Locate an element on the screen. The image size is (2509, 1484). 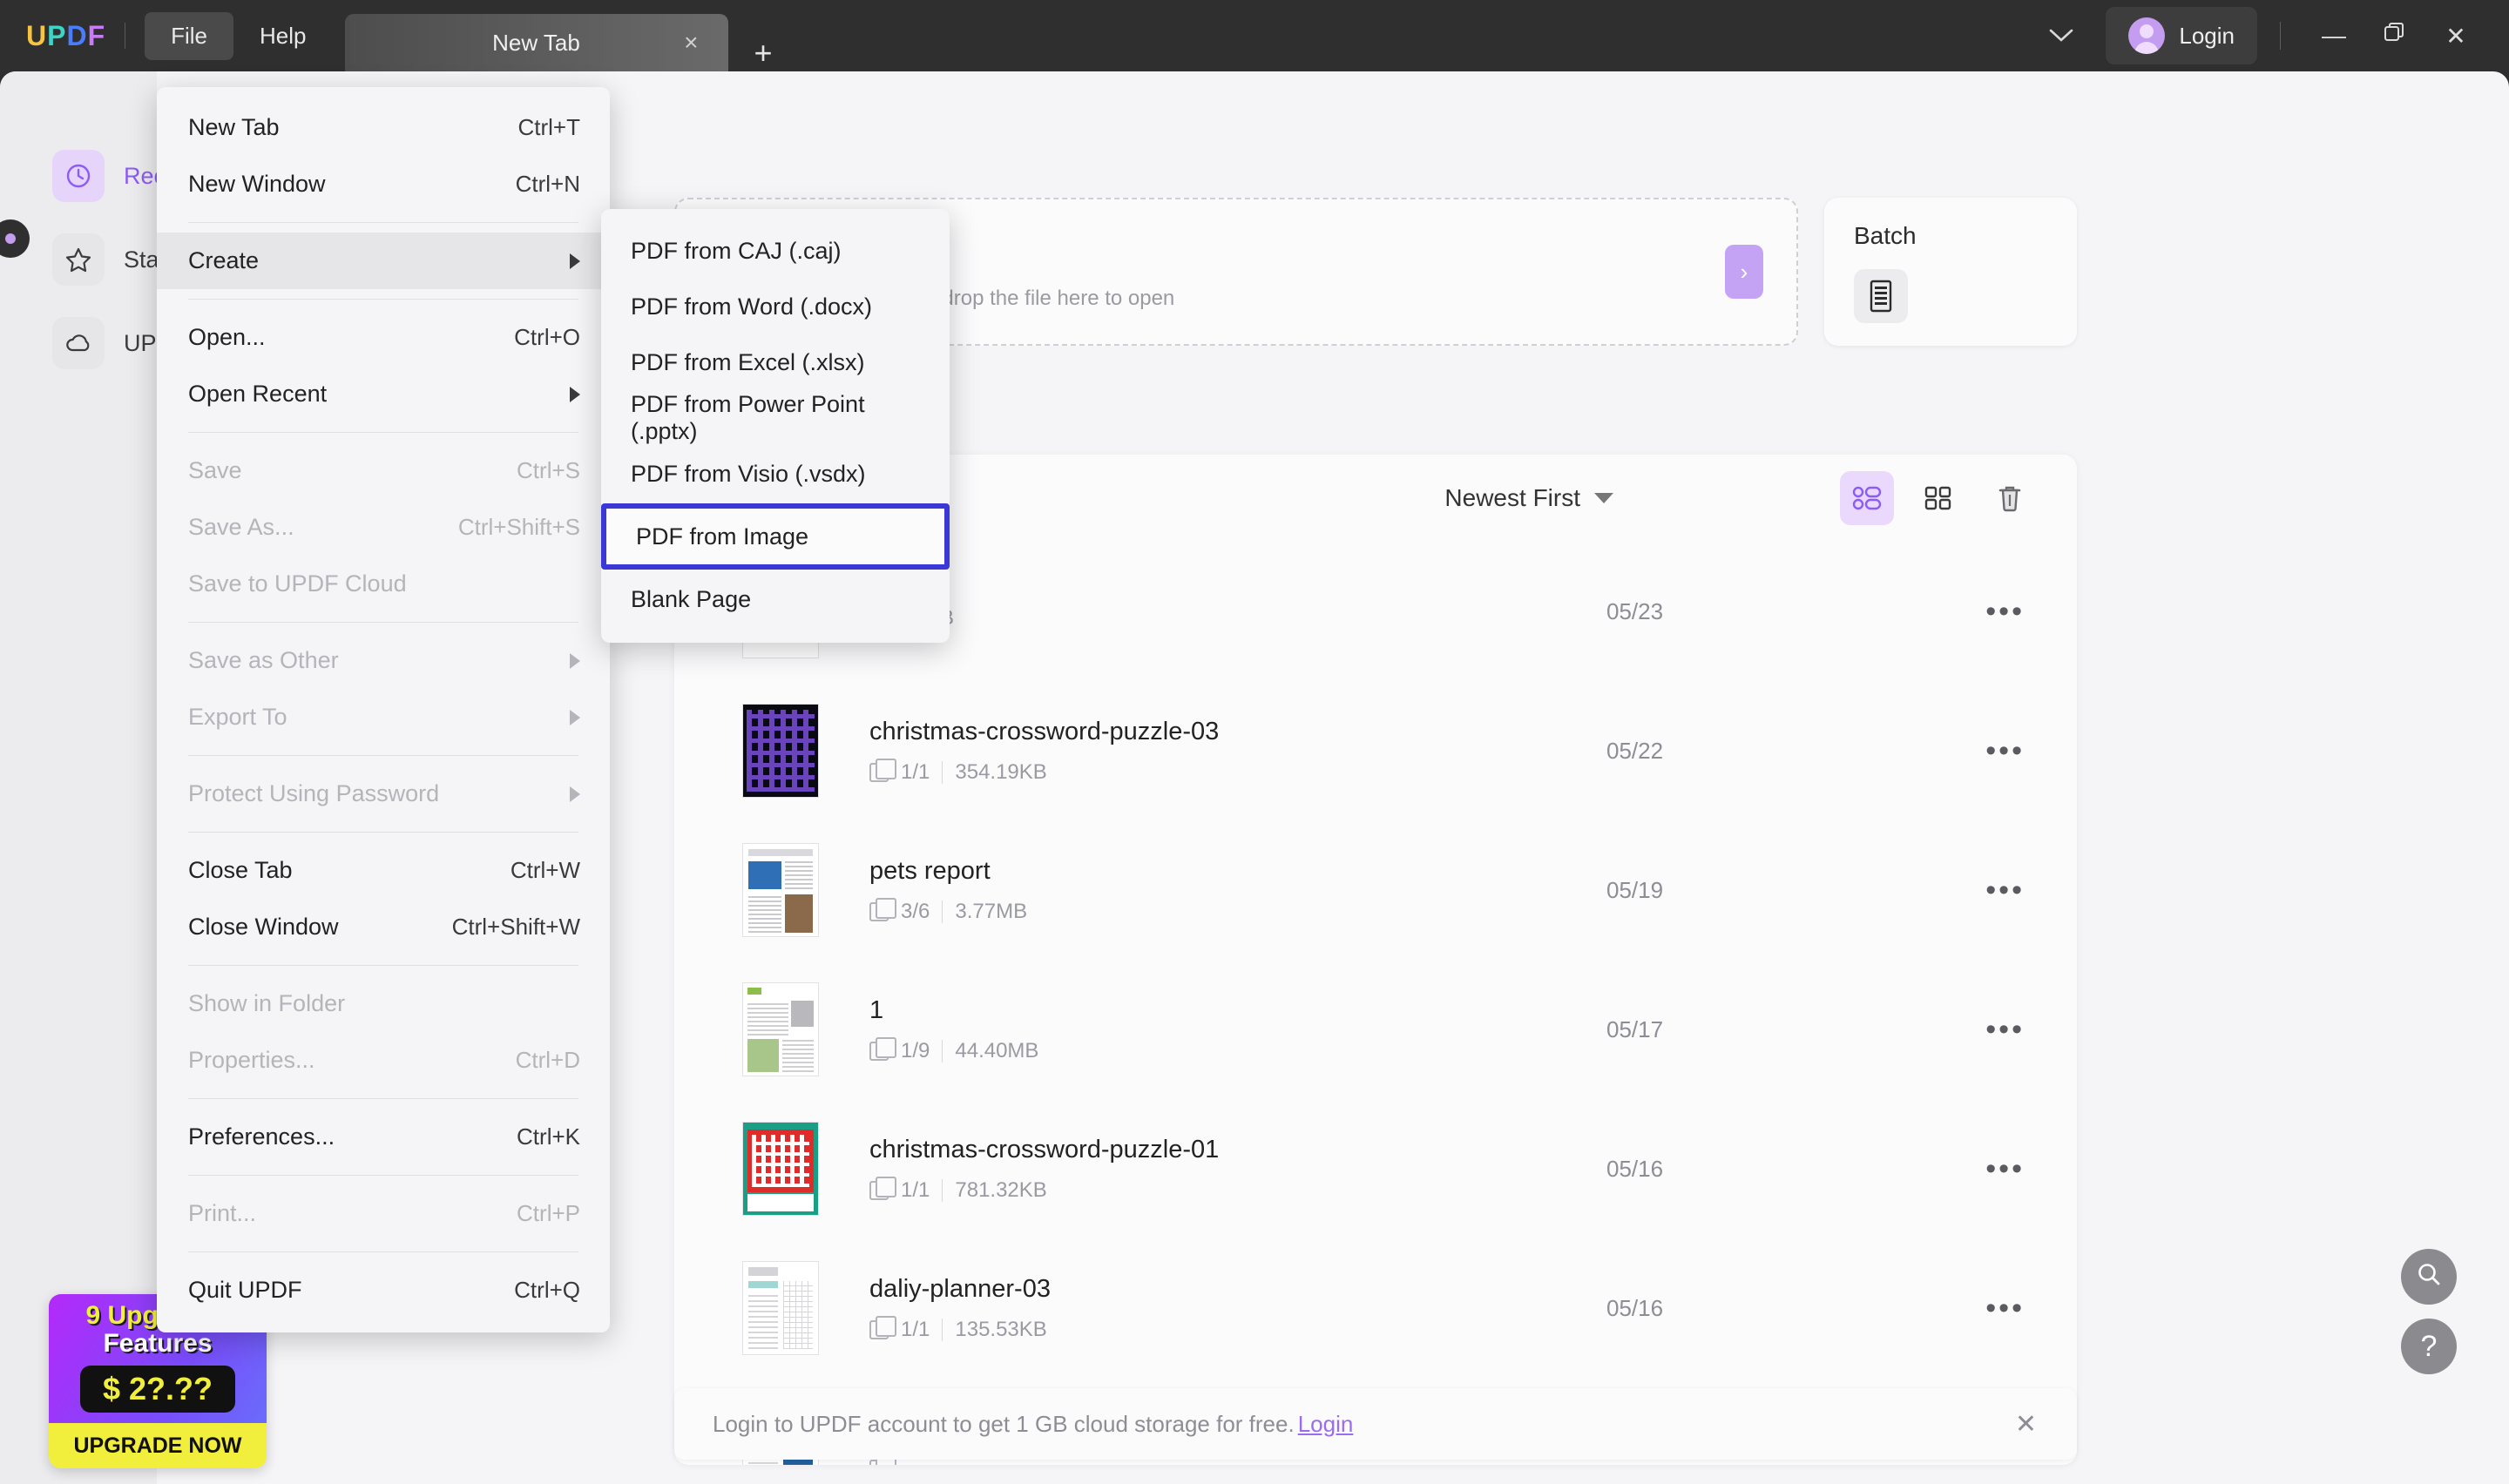
submenu-item-pdf-from-image: PDF from Image is located at coordinates (775, 537).